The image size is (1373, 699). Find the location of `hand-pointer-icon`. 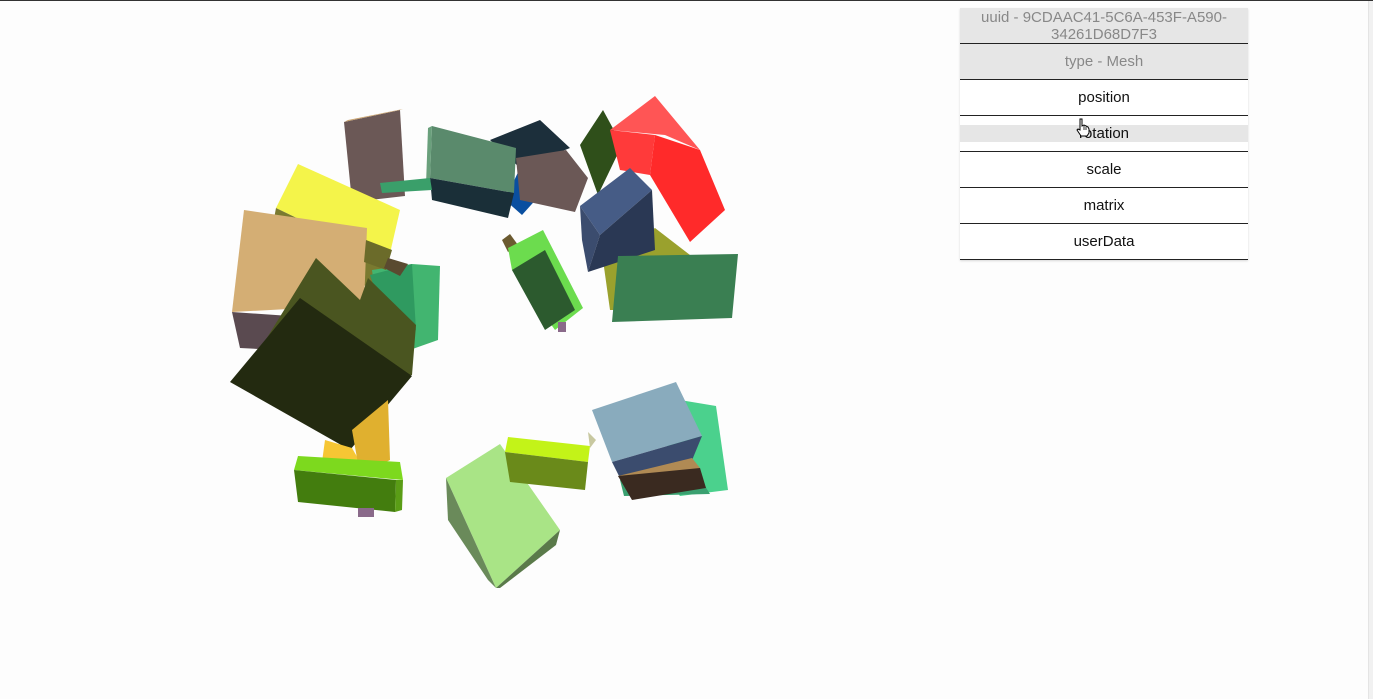

hand-pointer-icon is located at coordinates (1083, 127).